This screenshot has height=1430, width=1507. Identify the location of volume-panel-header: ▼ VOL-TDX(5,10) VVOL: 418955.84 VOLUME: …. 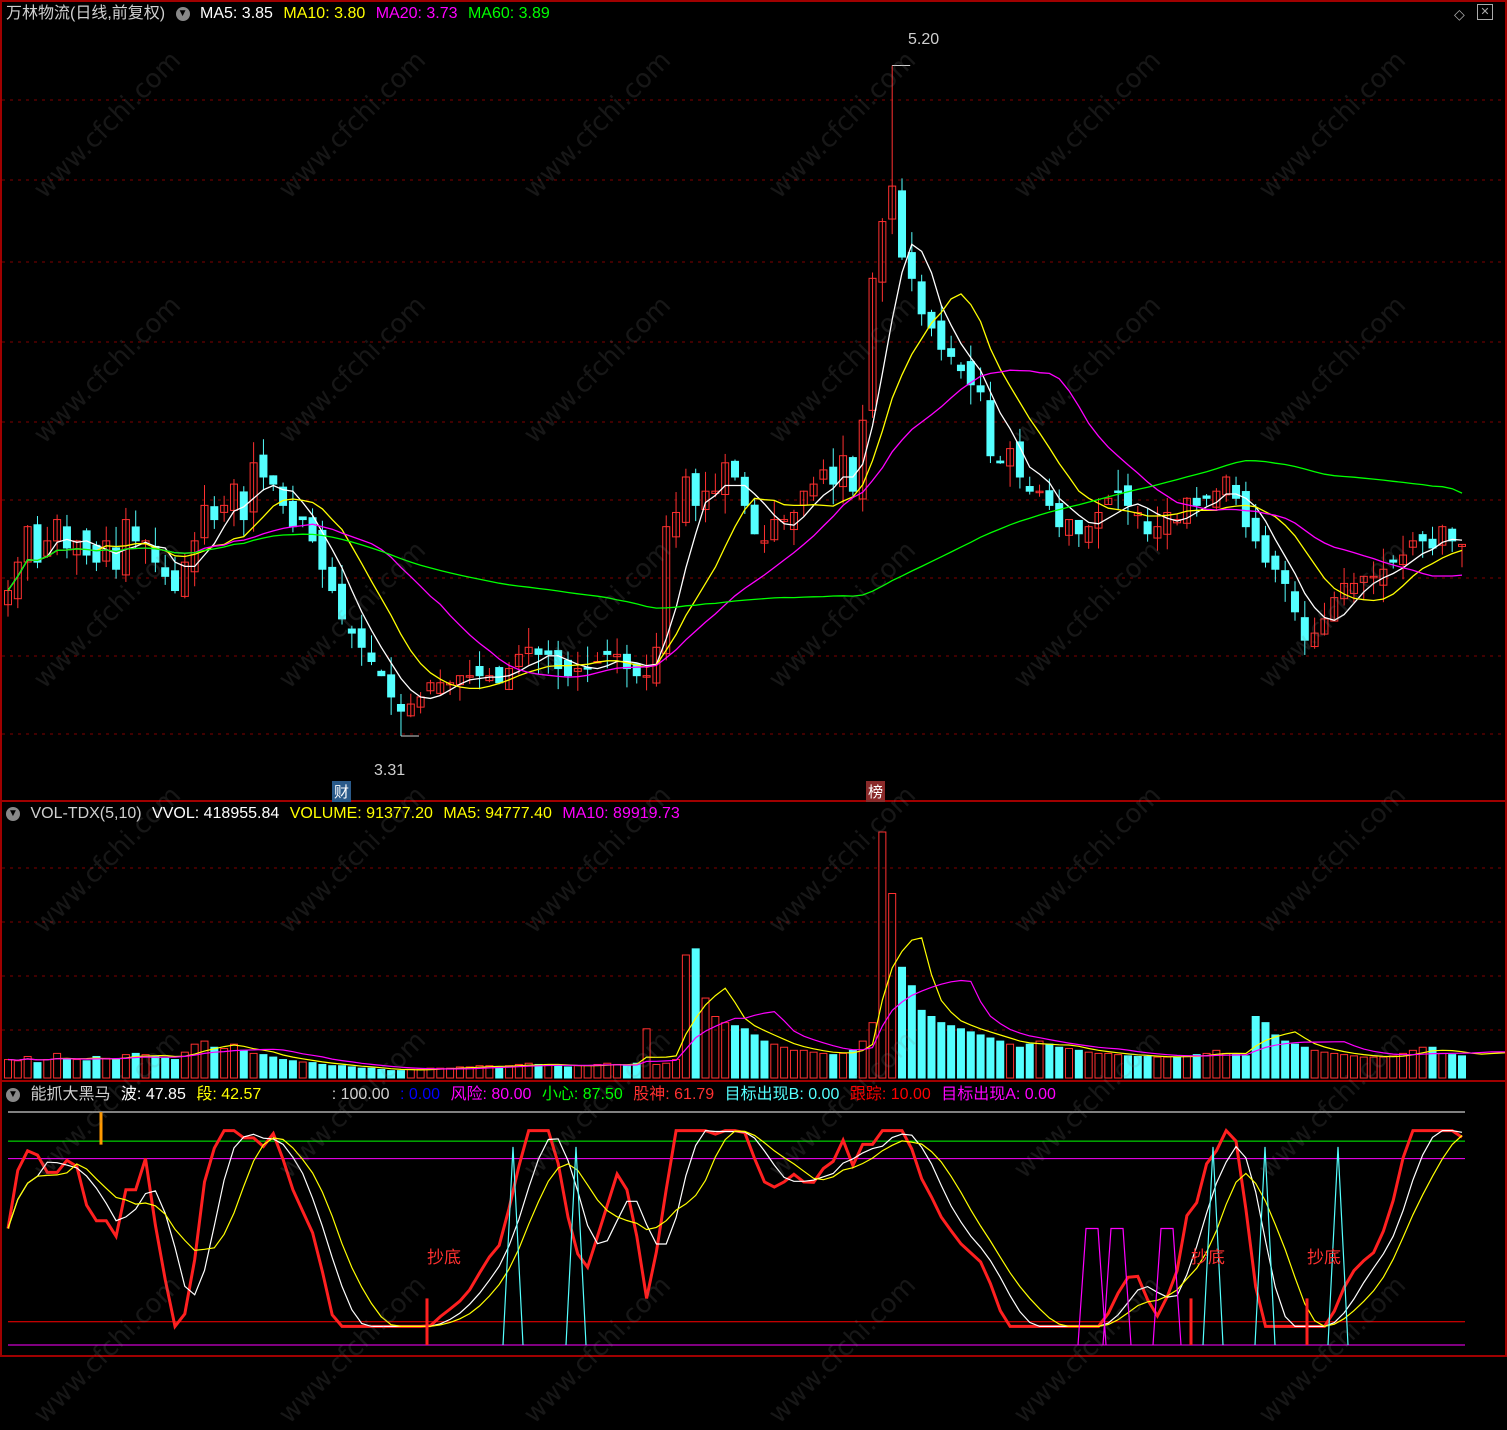
(346, 814).